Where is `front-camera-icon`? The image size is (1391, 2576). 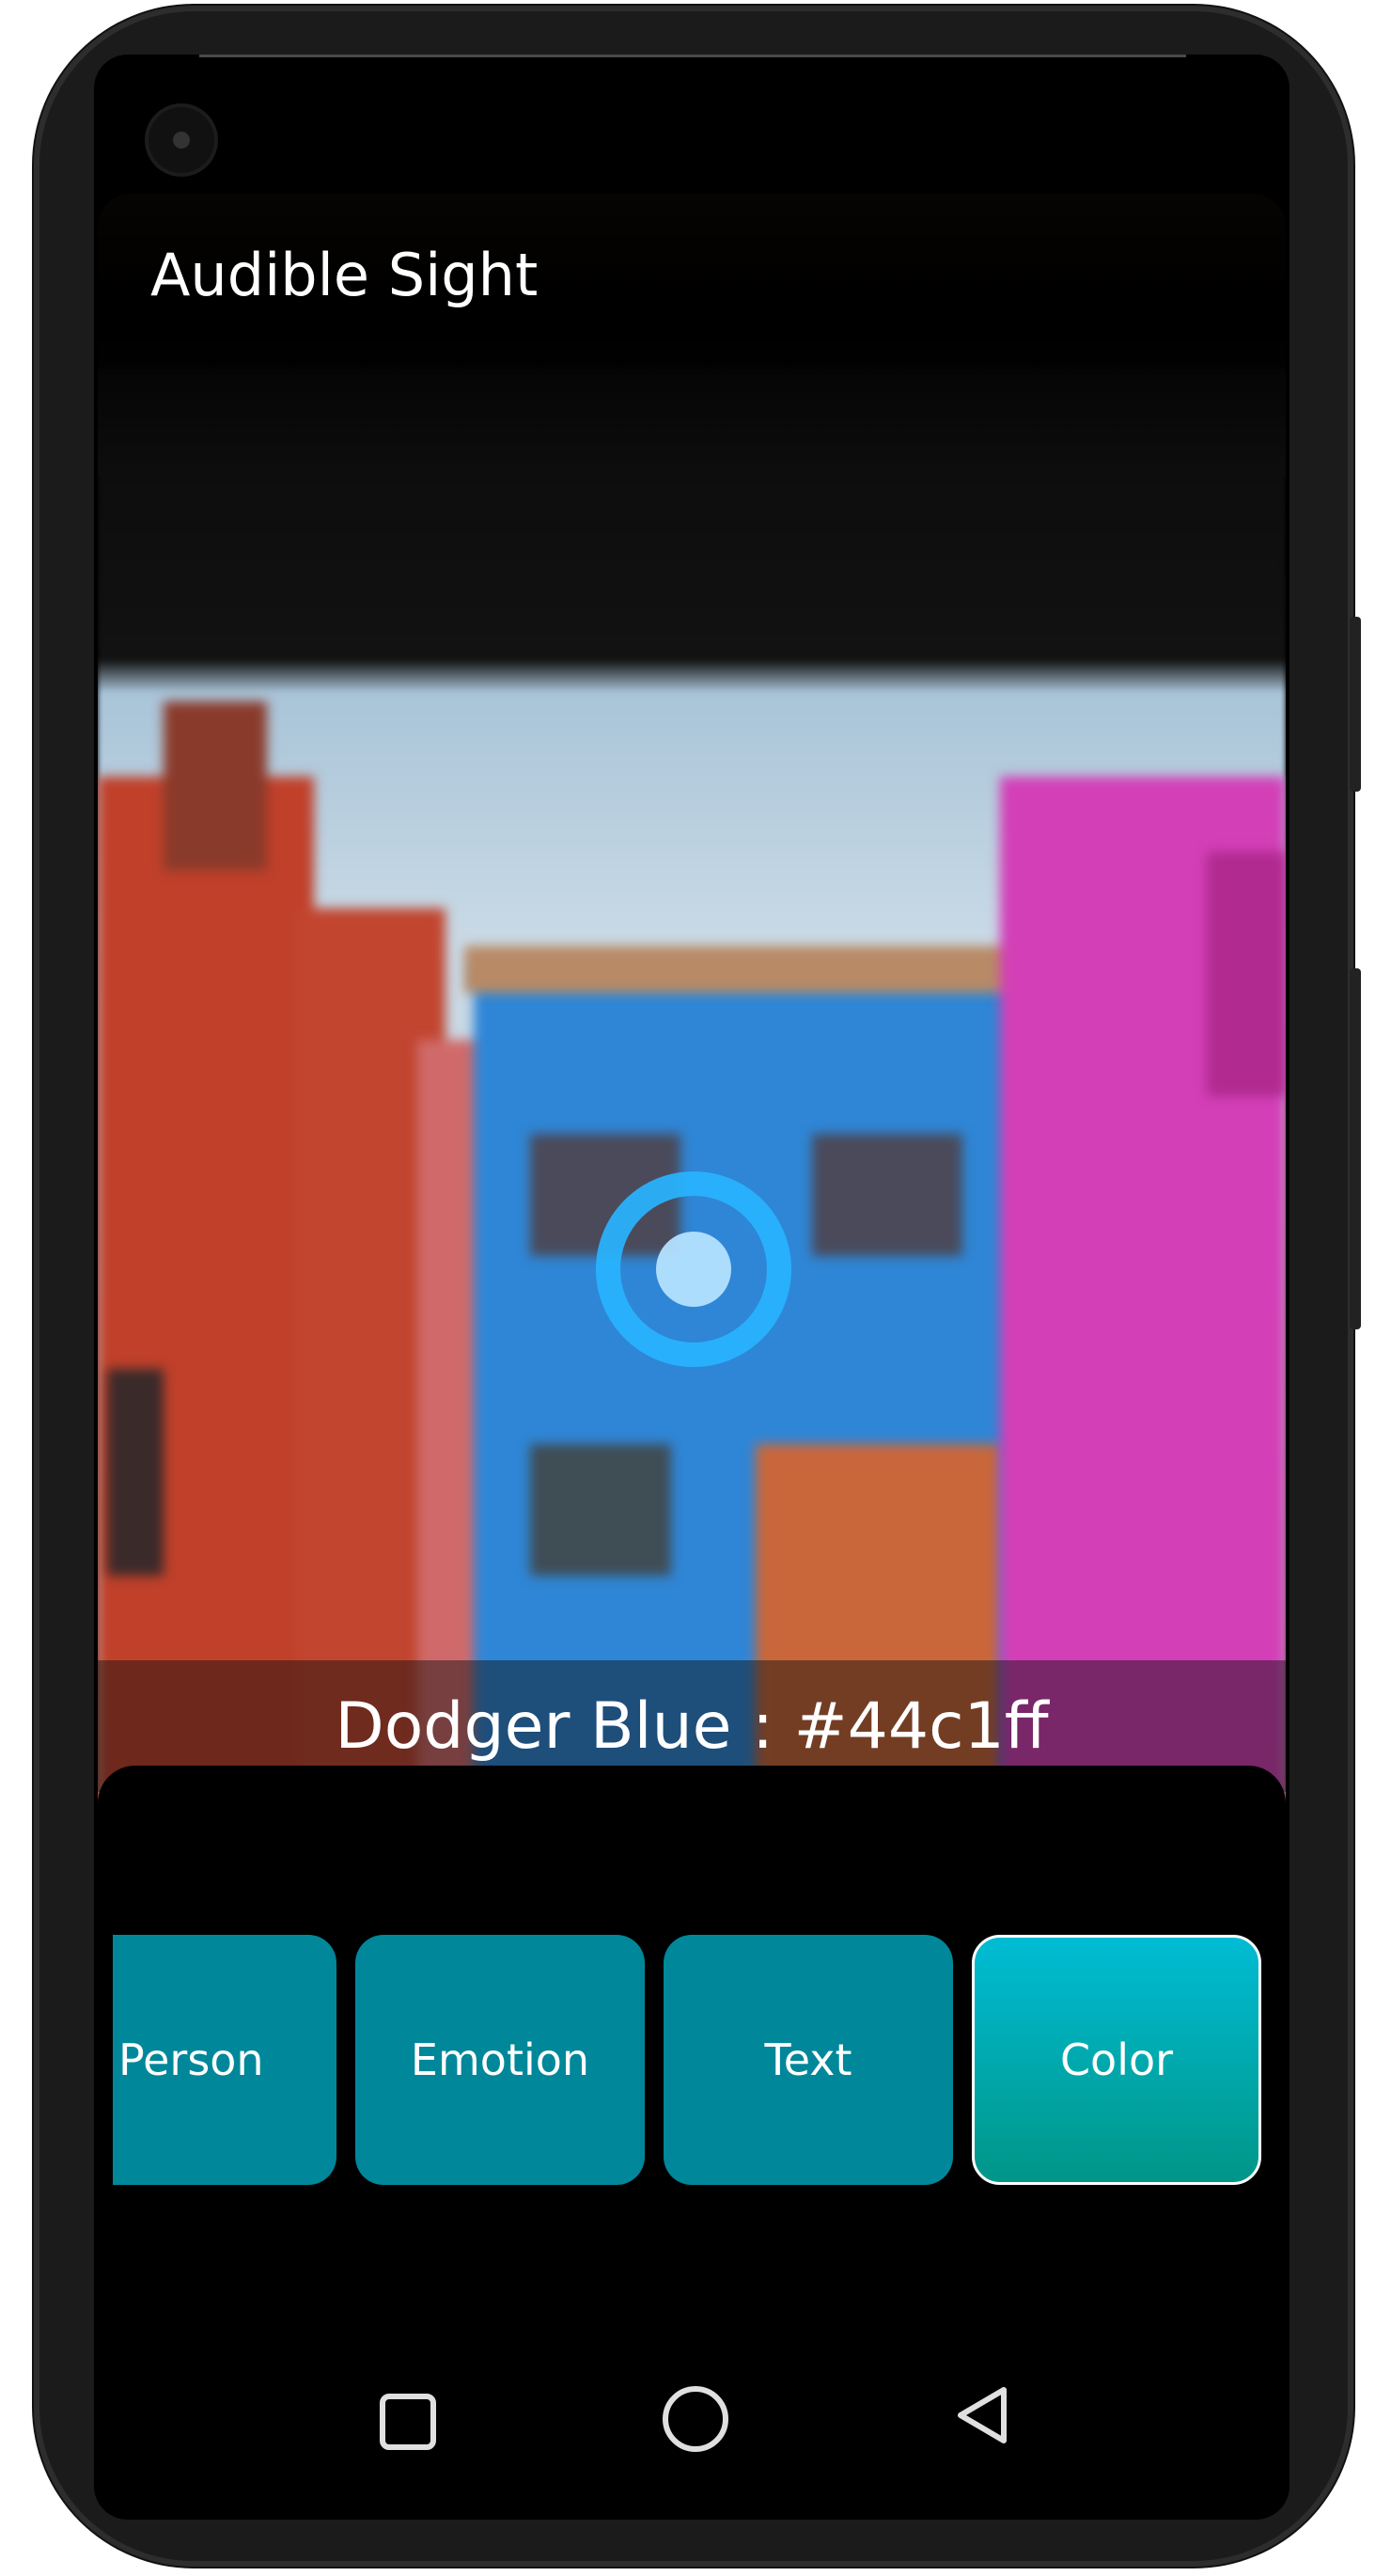
front-camera-icon is located at coordinates (181, 140).